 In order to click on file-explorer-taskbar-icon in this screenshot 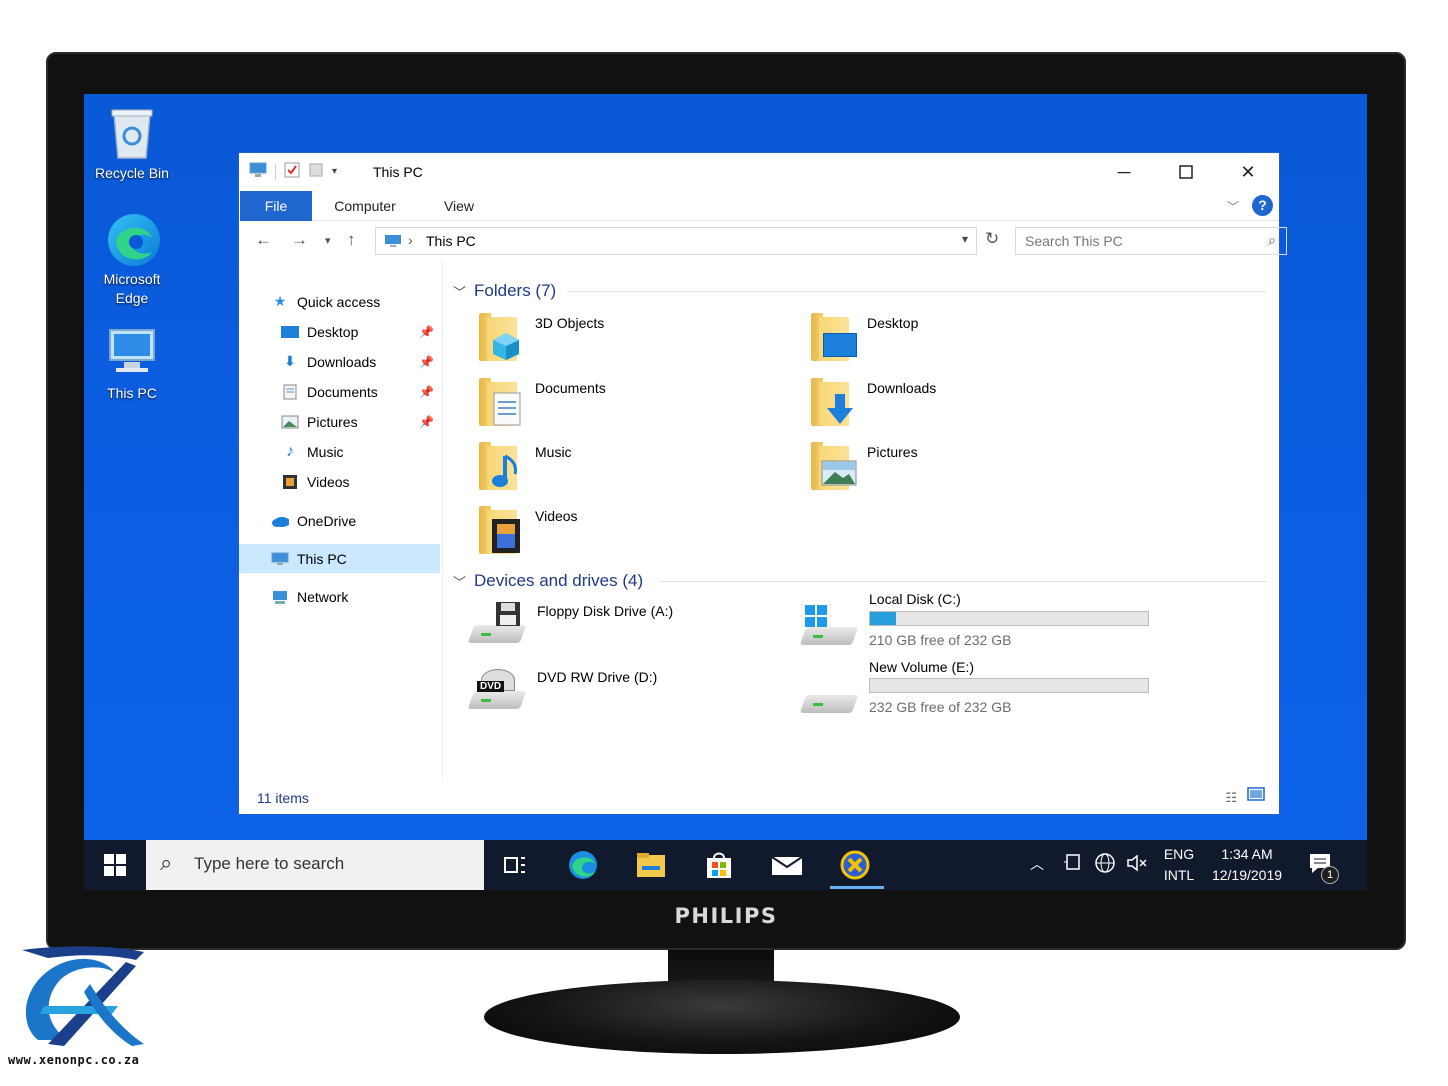, I will do `click(651, 865)`.